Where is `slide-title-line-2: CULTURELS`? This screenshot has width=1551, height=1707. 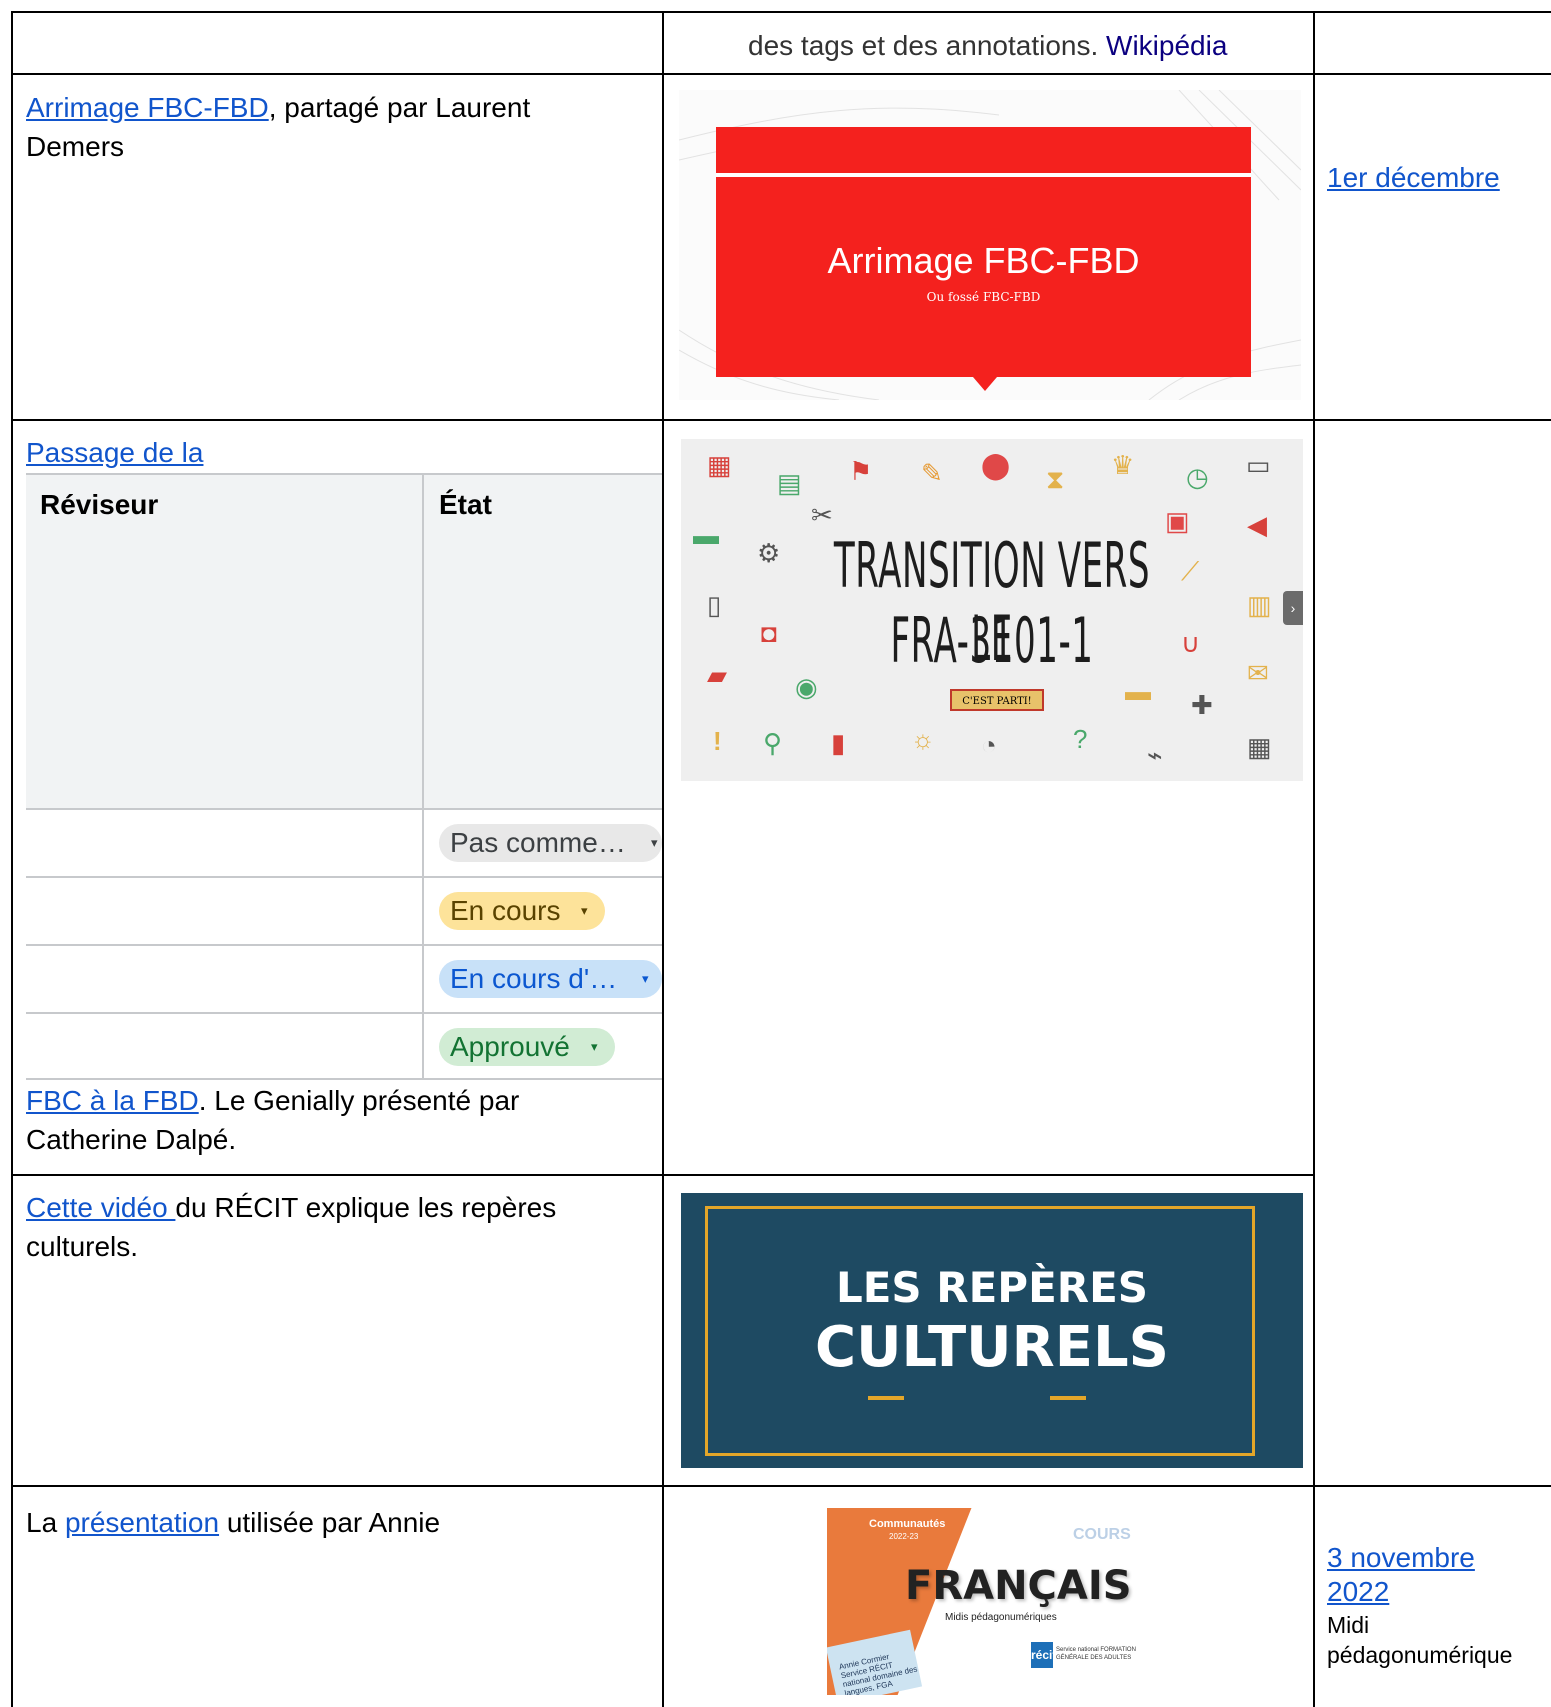
slide-title-line-2: CULTURELS is located at coordinates (992, 1347).